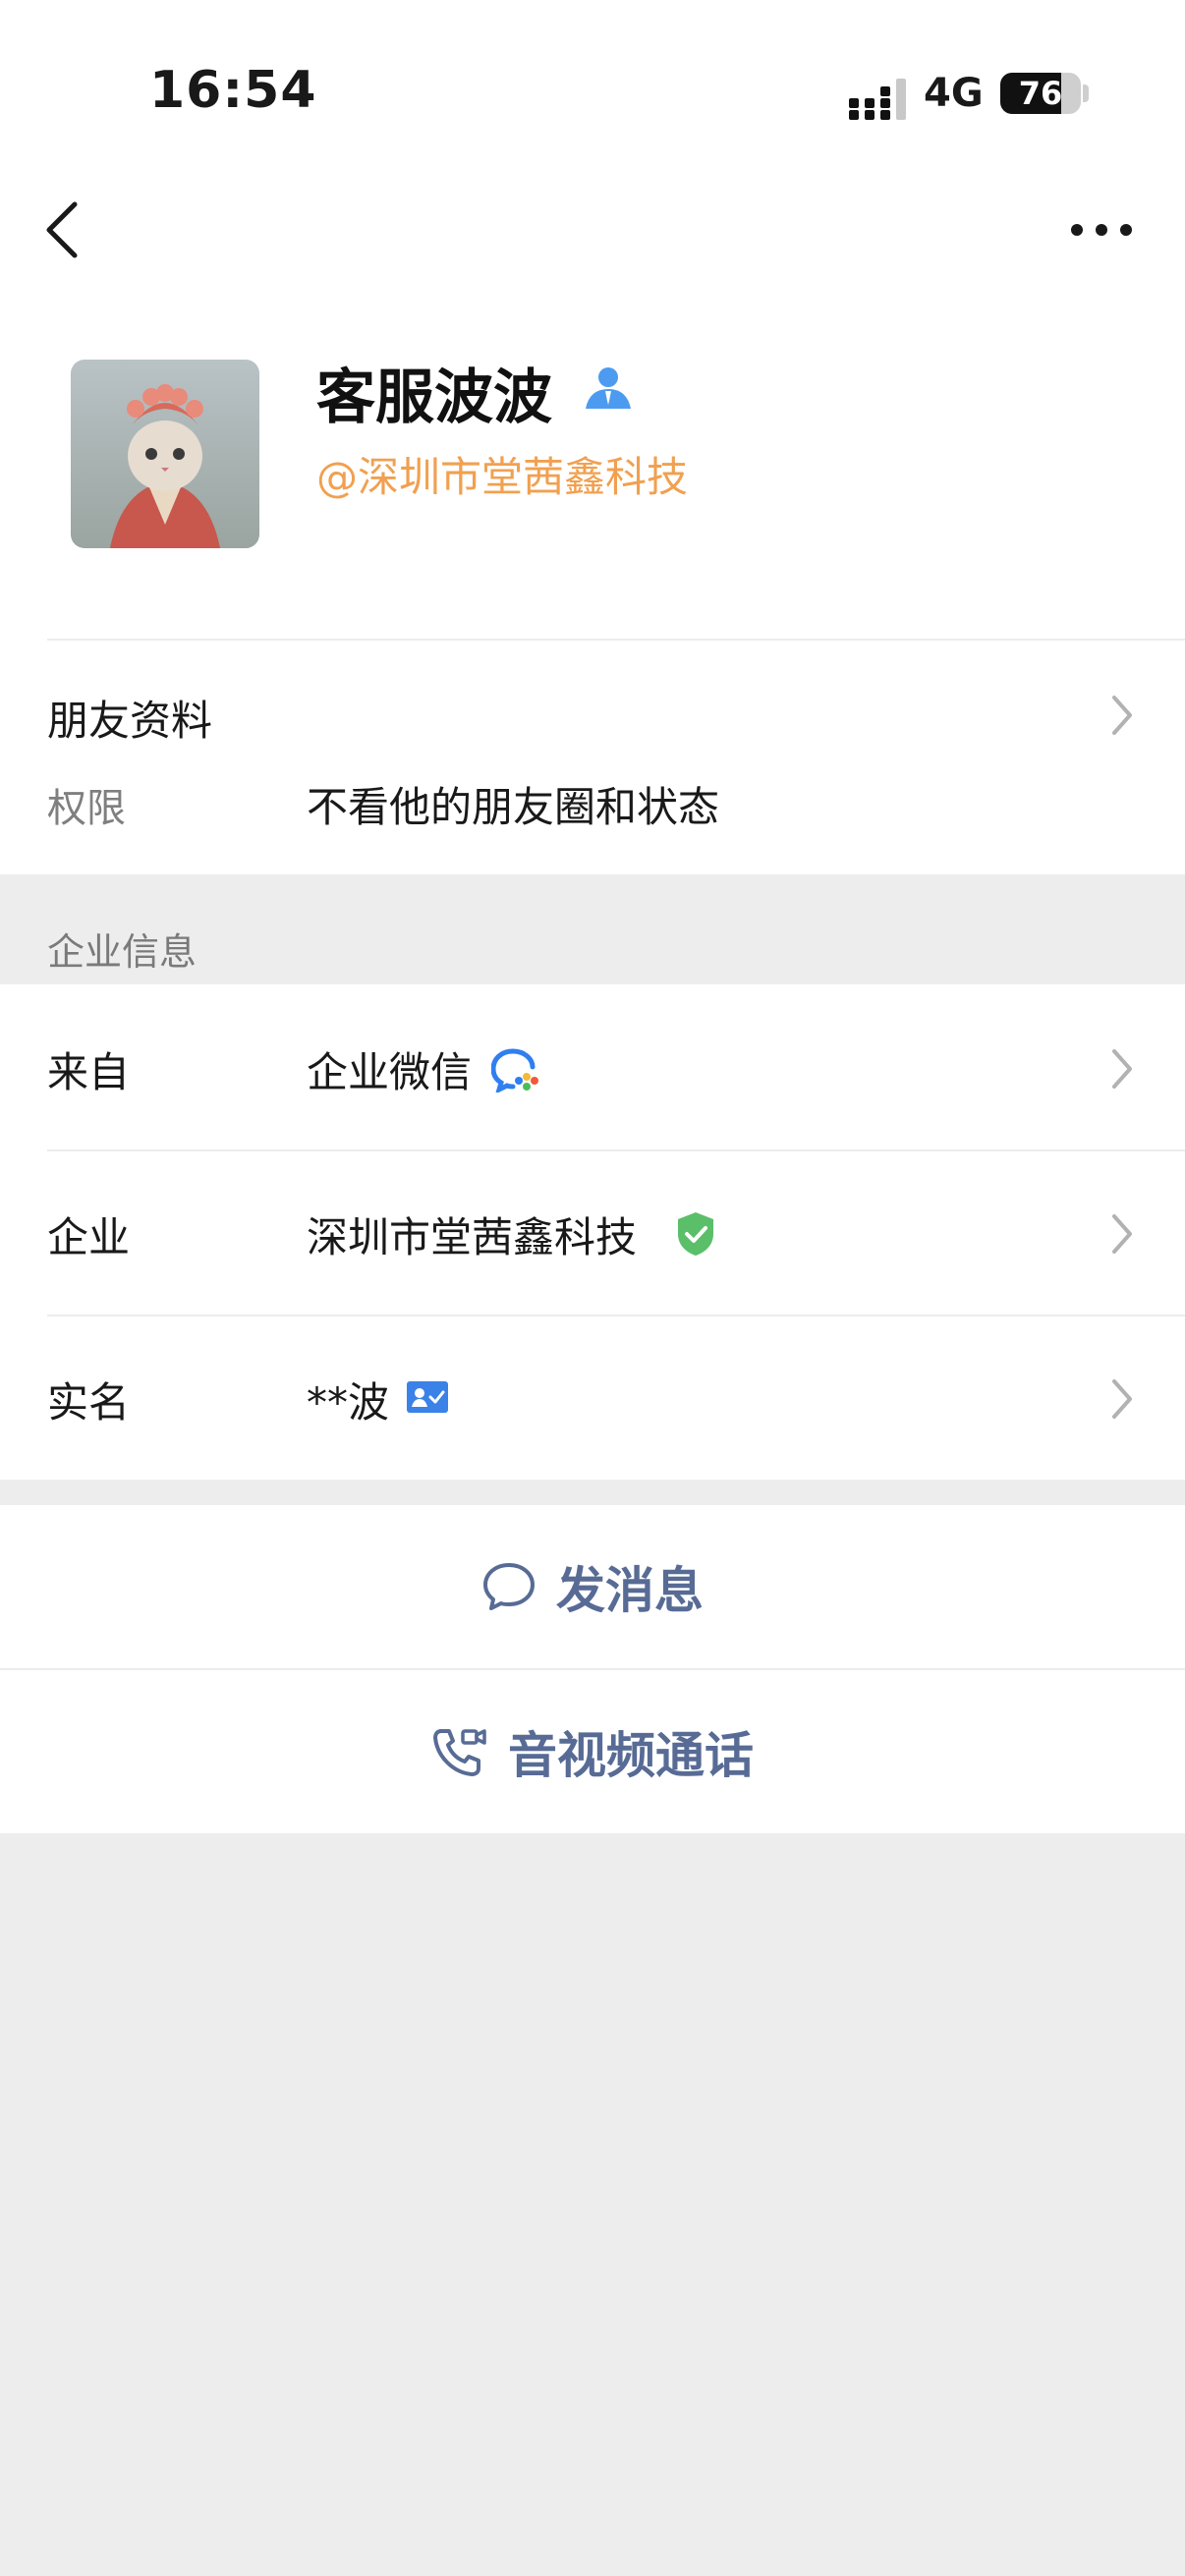 Image resolution: width=1185 pixels, height=2576 pixels. I want to click on battery-percent: 76, so click(1041, 93).